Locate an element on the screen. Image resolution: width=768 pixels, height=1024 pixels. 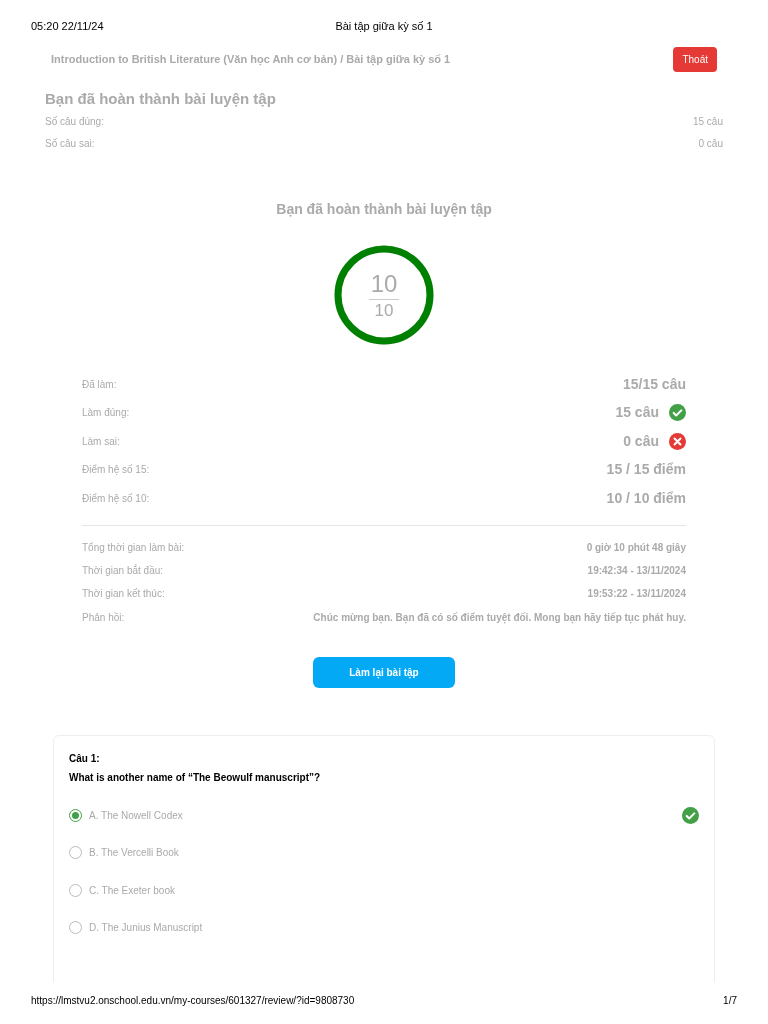
stat-value: 15 câu is located at coordinates (637, 413).